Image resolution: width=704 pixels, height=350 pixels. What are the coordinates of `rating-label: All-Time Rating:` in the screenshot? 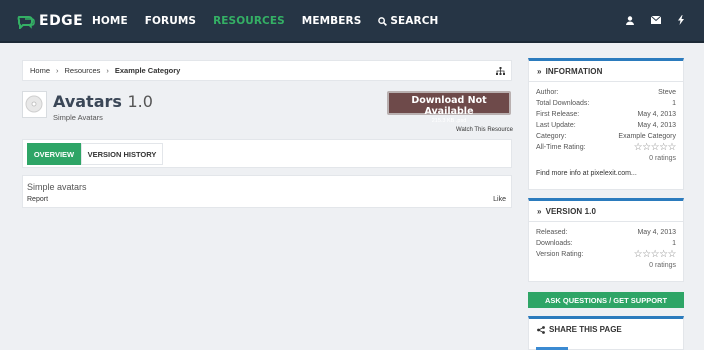 It's located at (561, 147).